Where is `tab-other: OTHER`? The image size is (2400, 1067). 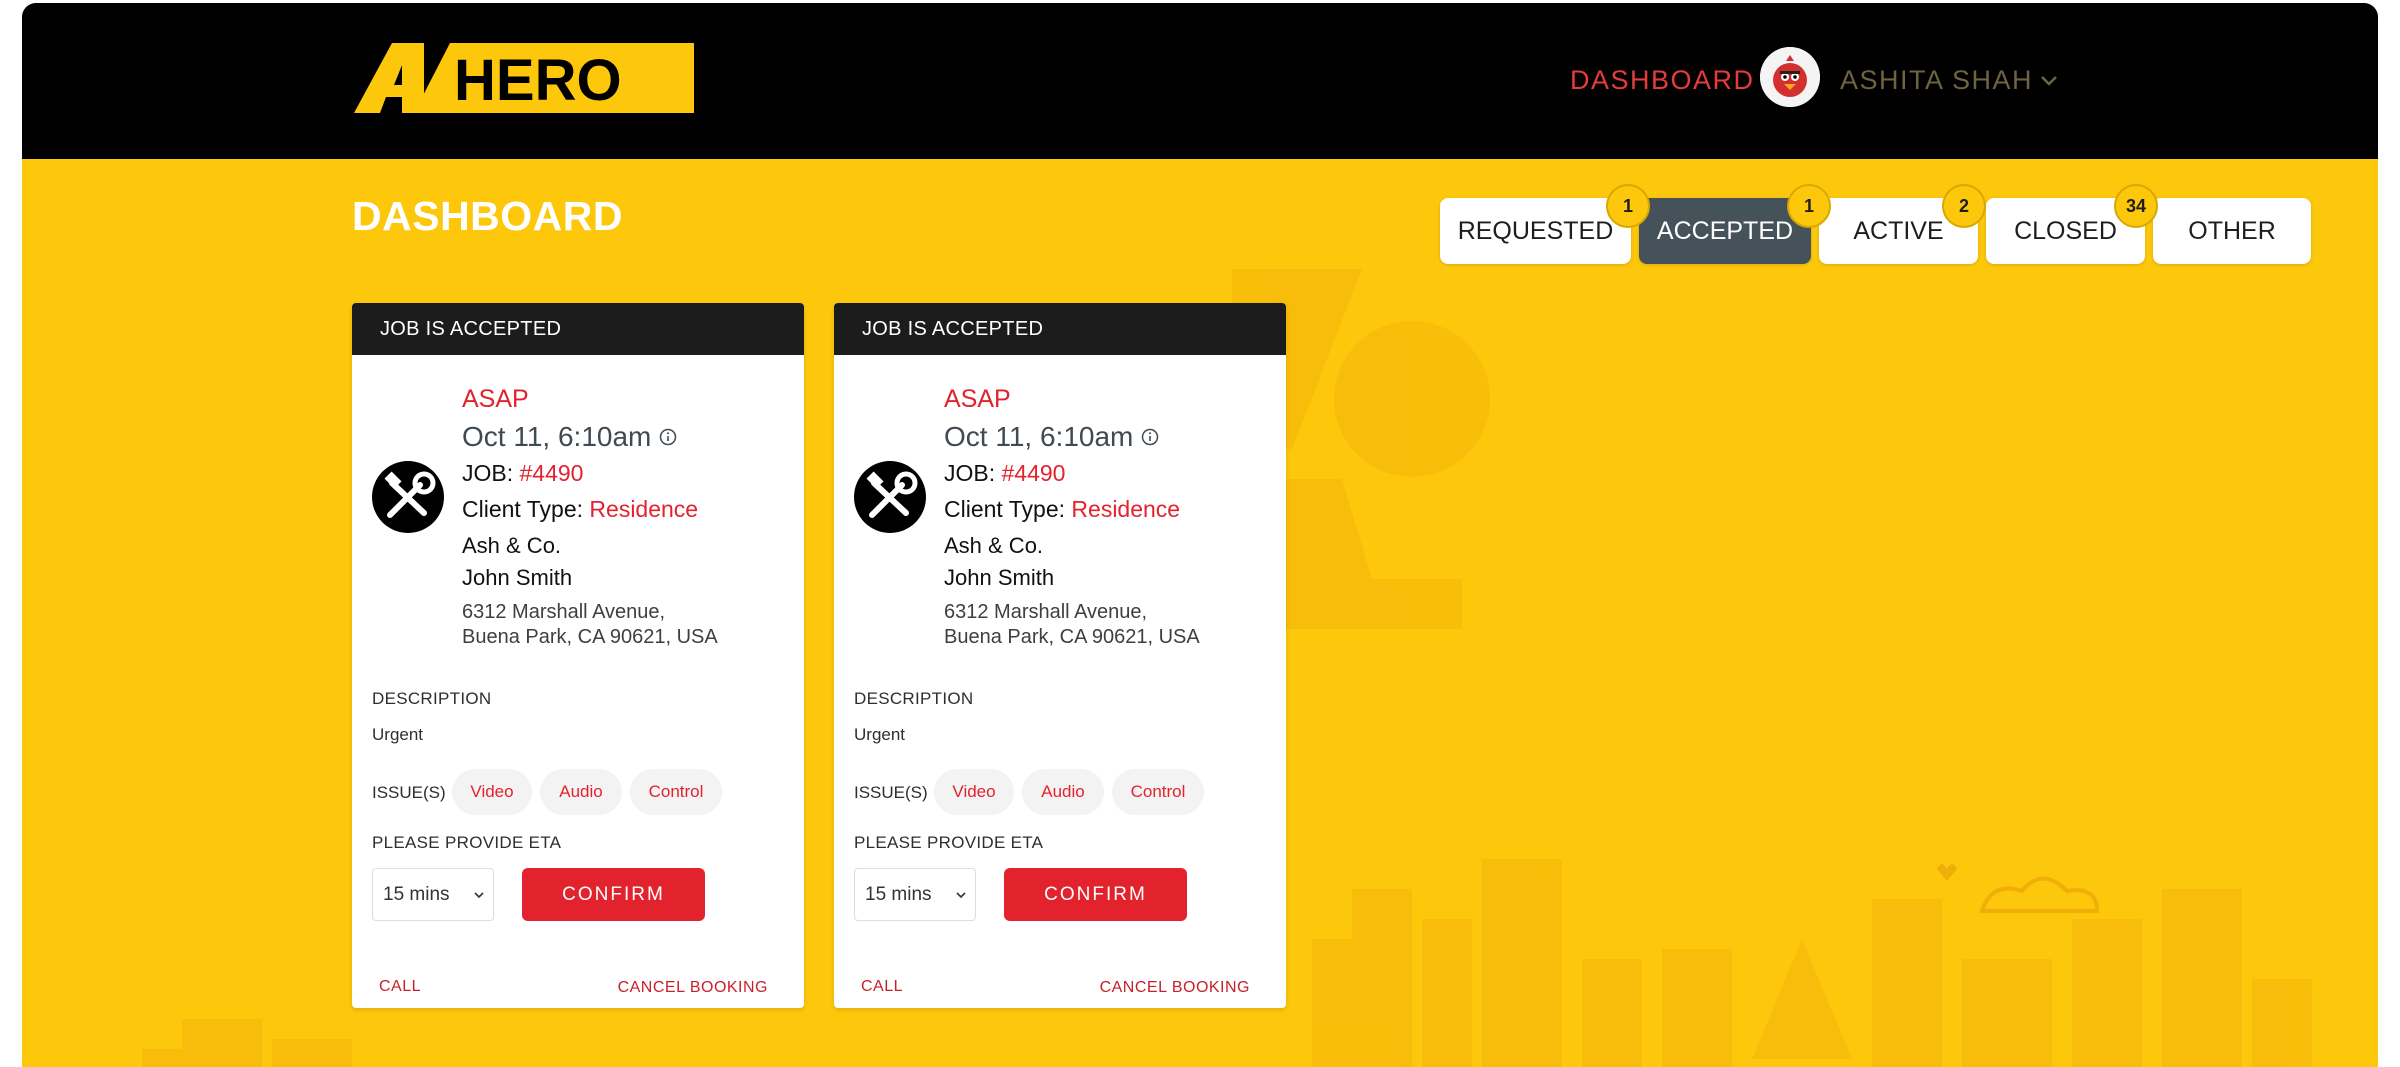 tab-other: OTHER is located at coordinates (2232, 231).